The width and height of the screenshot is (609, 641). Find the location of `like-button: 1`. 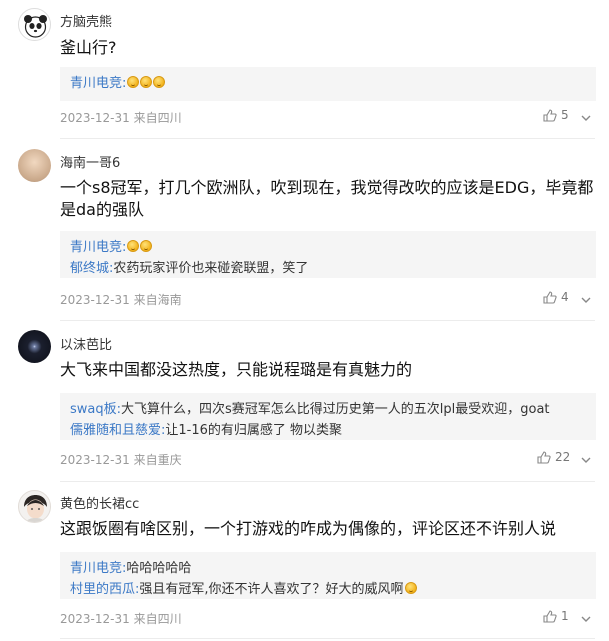

like-button: 1 is located at coordinates (556, 616).